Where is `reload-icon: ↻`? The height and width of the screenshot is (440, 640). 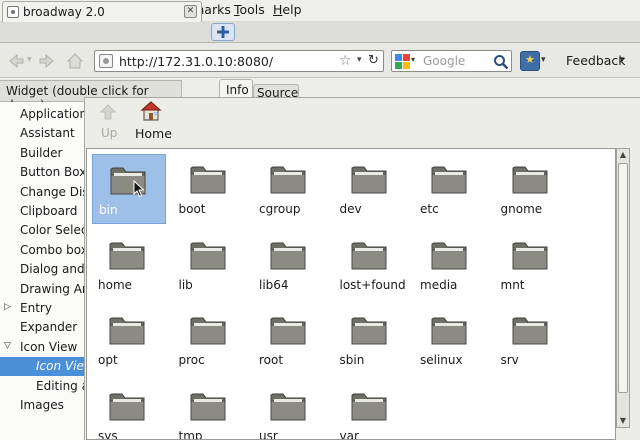 reload-icon: ↻ is located at coordinates (373, 60).